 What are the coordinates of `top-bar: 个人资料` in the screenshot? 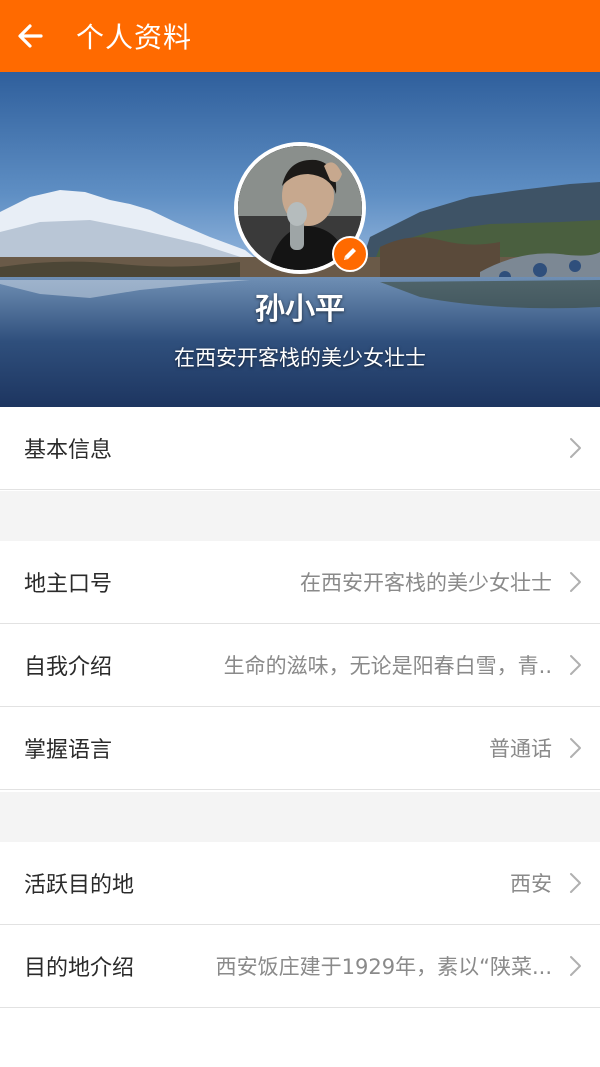 It's located at (300, 36).